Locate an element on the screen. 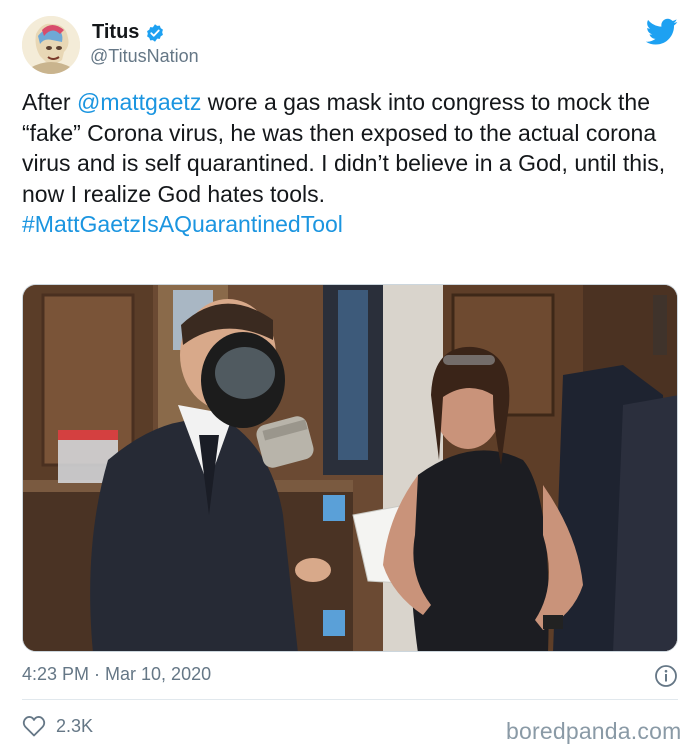 Image resolution: width=700 pixels, height=755 pixels. boredpanda-watermark: boredpanda.com is located at coordinates (594, 731).